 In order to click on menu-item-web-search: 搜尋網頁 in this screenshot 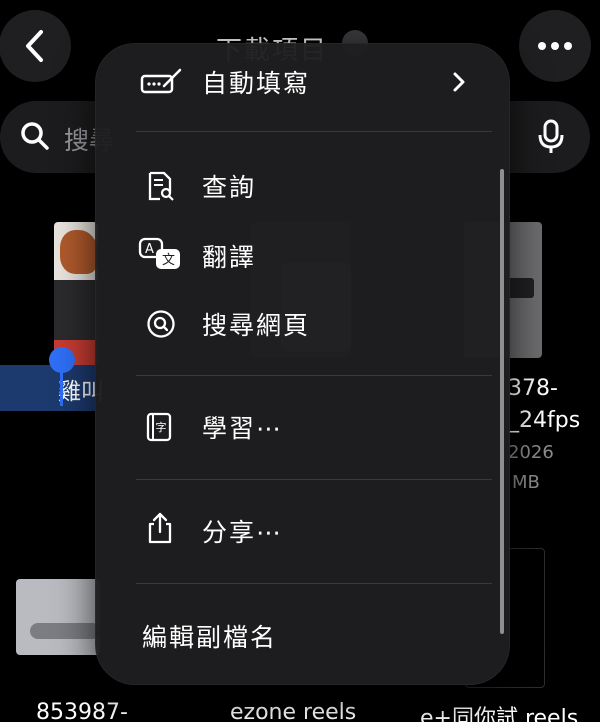, I will do `click(302, 323)`.